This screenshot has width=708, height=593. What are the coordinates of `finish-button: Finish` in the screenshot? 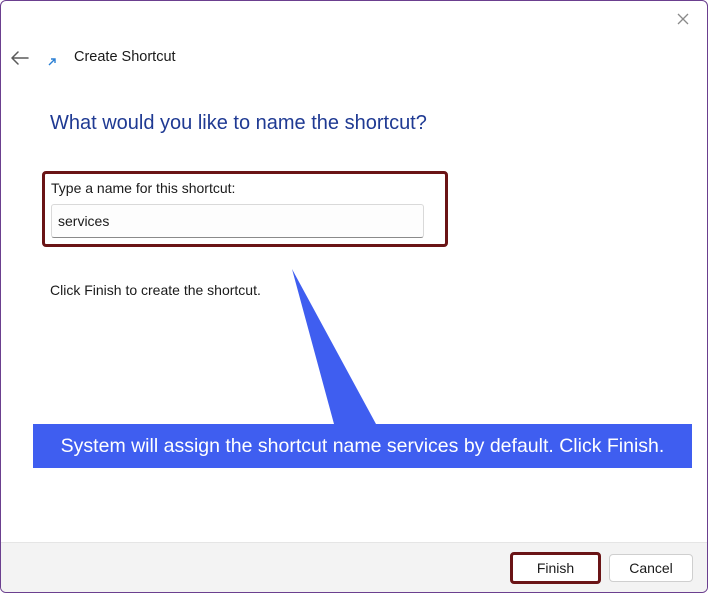 It's located at (555, 568).